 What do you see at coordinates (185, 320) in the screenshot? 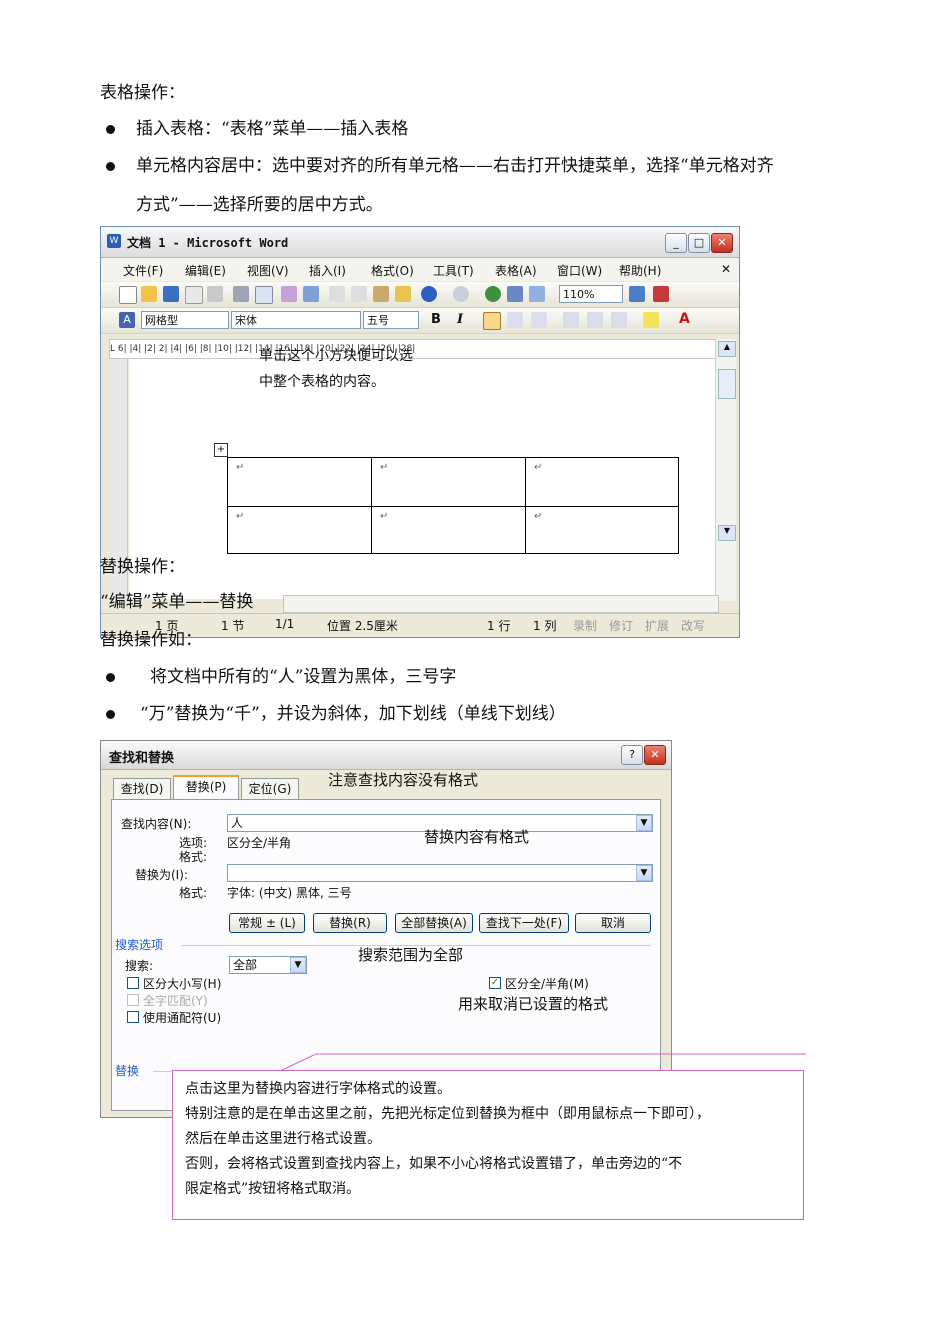
I see `style-select: 网格型` at bounding box center [185, 320].